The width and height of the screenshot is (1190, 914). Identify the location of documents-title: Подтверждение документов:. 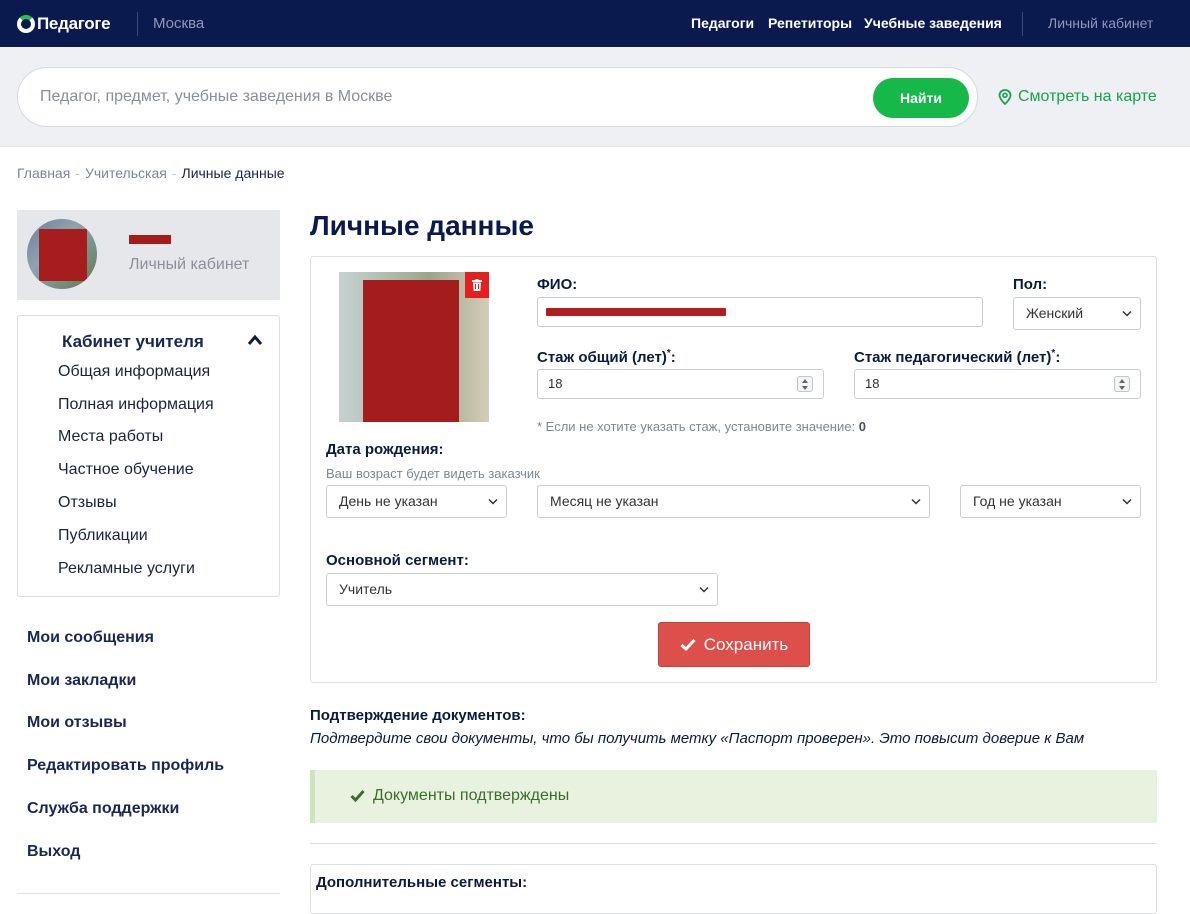
(418, 715).